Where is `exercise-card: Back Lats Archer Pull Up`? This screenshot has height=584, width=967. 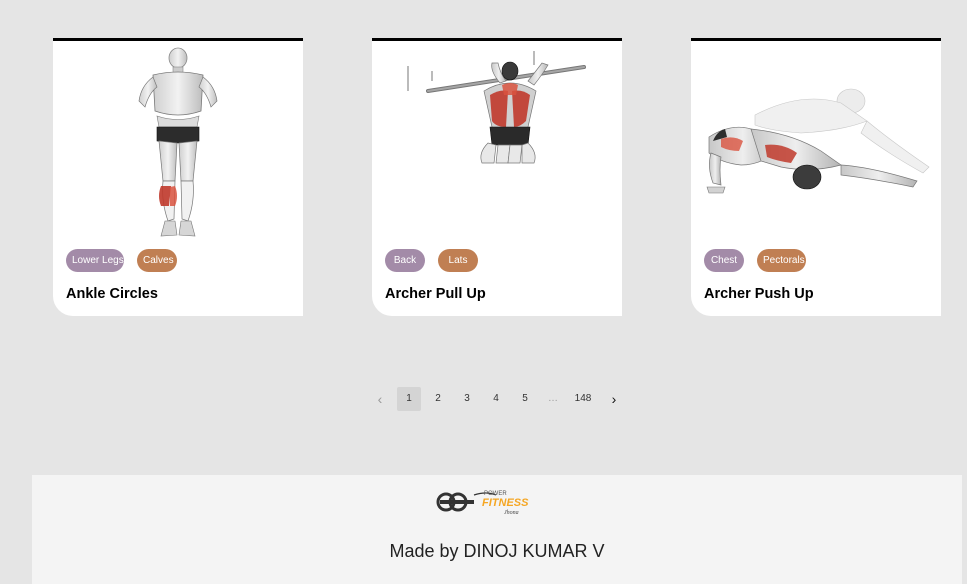
exercise-card: Back Lats Archer Pull Up is located at coordinates (497, 177).